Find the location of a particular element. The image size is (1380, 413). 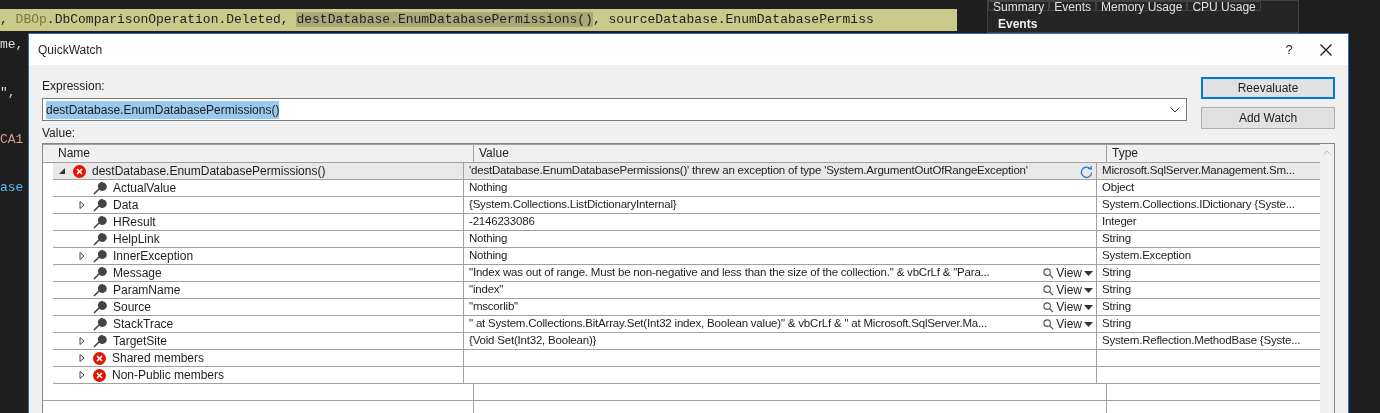

panel-tab: Events is located at coordinates (1073, 6).